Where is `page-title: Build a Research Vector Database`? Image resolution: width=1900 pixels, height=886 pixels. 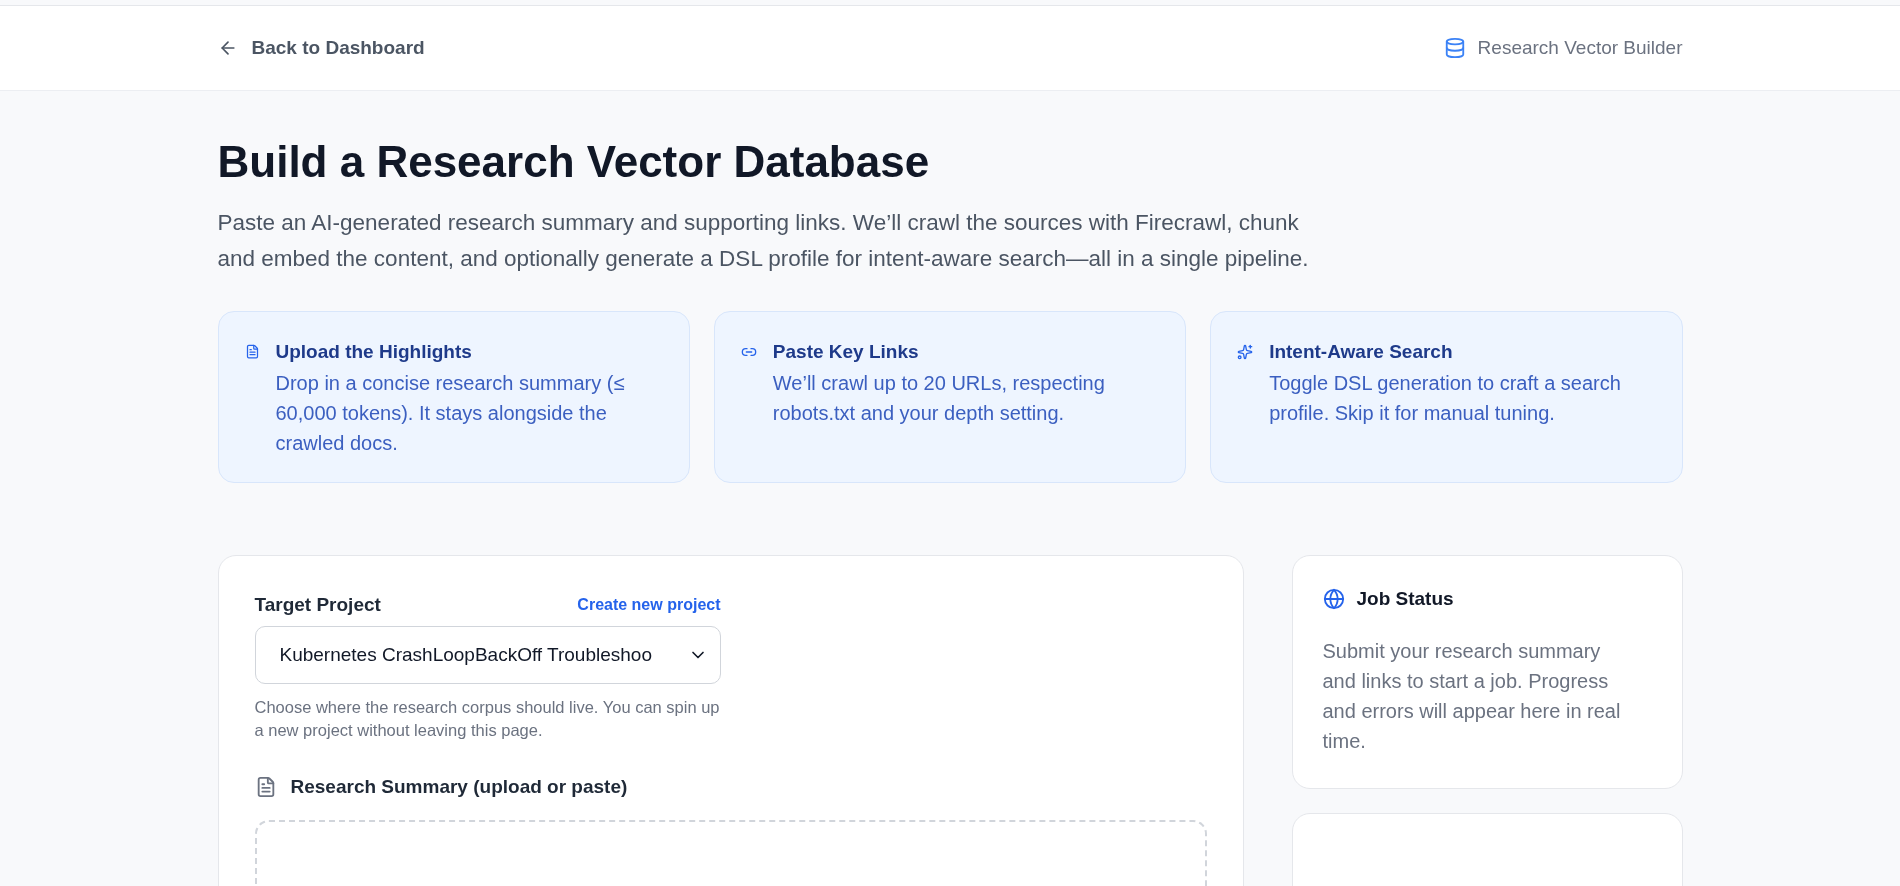
page-title: Build a Research Vector Database is located at coordinates (574, 162).